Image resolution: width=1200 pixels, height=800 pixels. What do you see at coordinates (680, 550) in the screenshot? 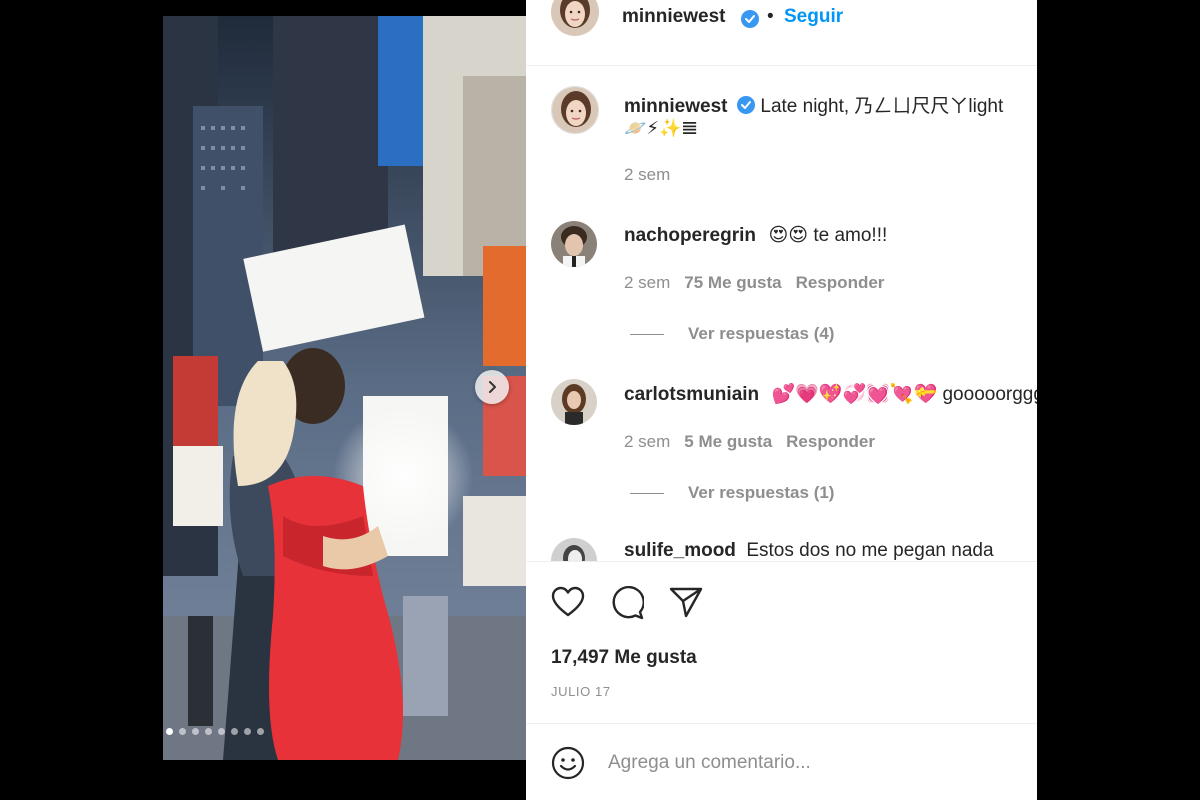
I see `comment-username: sulife_mood` at bounding box center [680, 550].